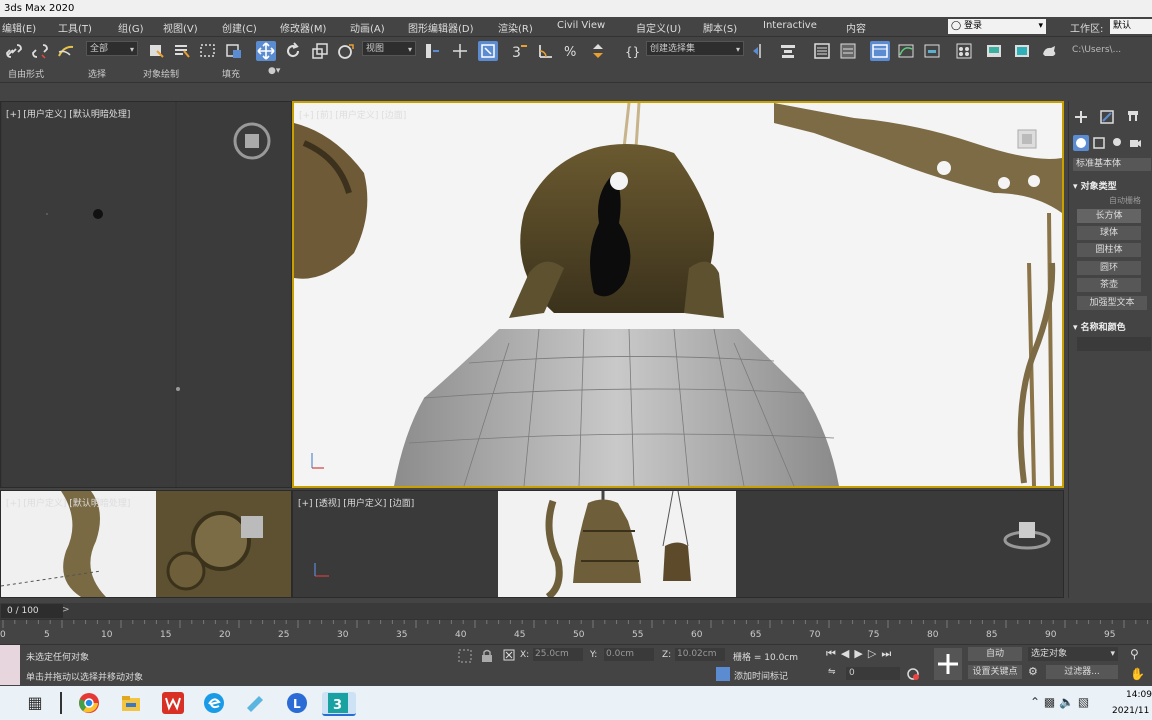 The width and height of the screenshot is (1152, 720). I want to click on link-icon, so click(14, 51).